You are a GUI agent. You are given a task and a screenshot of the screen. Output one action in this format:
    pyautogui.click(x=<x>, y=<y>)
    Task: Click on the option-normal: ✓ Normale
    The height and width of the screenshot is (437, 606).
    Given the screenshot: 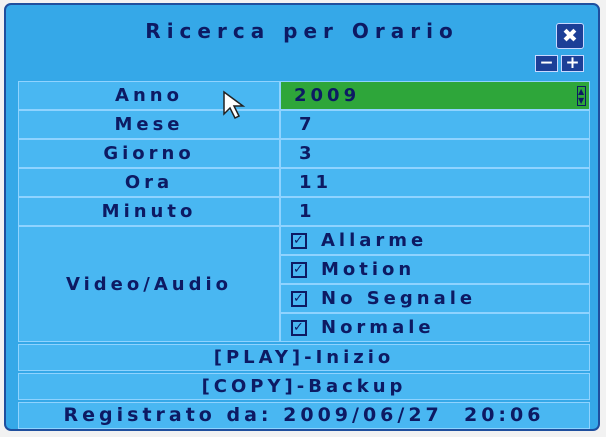 What is the action you would take?
    pyautogui.click(x=435, y=327)
    